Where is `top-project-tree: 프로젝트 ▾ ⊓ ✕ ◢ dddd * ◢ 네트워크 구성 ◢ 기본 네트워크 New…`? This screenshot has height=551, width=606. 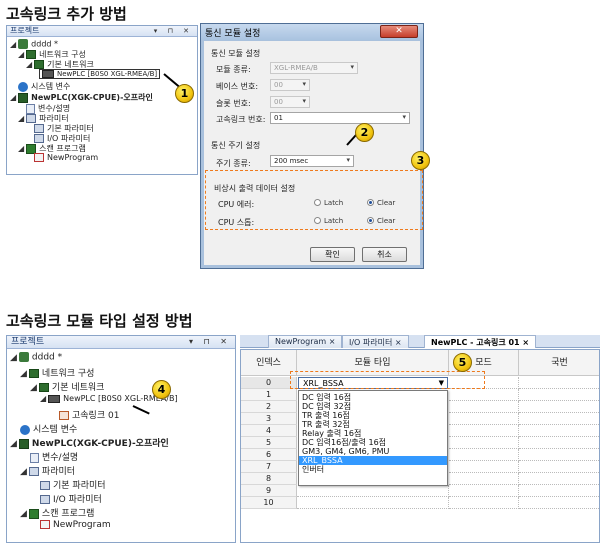 top-project-tree: 프로젝트 ▾ ⊓ ✕ ◢ dddd * ◢ 네트워크 구성 ◢ 기본 네트워크 New… is located at coordinates (102, 100).